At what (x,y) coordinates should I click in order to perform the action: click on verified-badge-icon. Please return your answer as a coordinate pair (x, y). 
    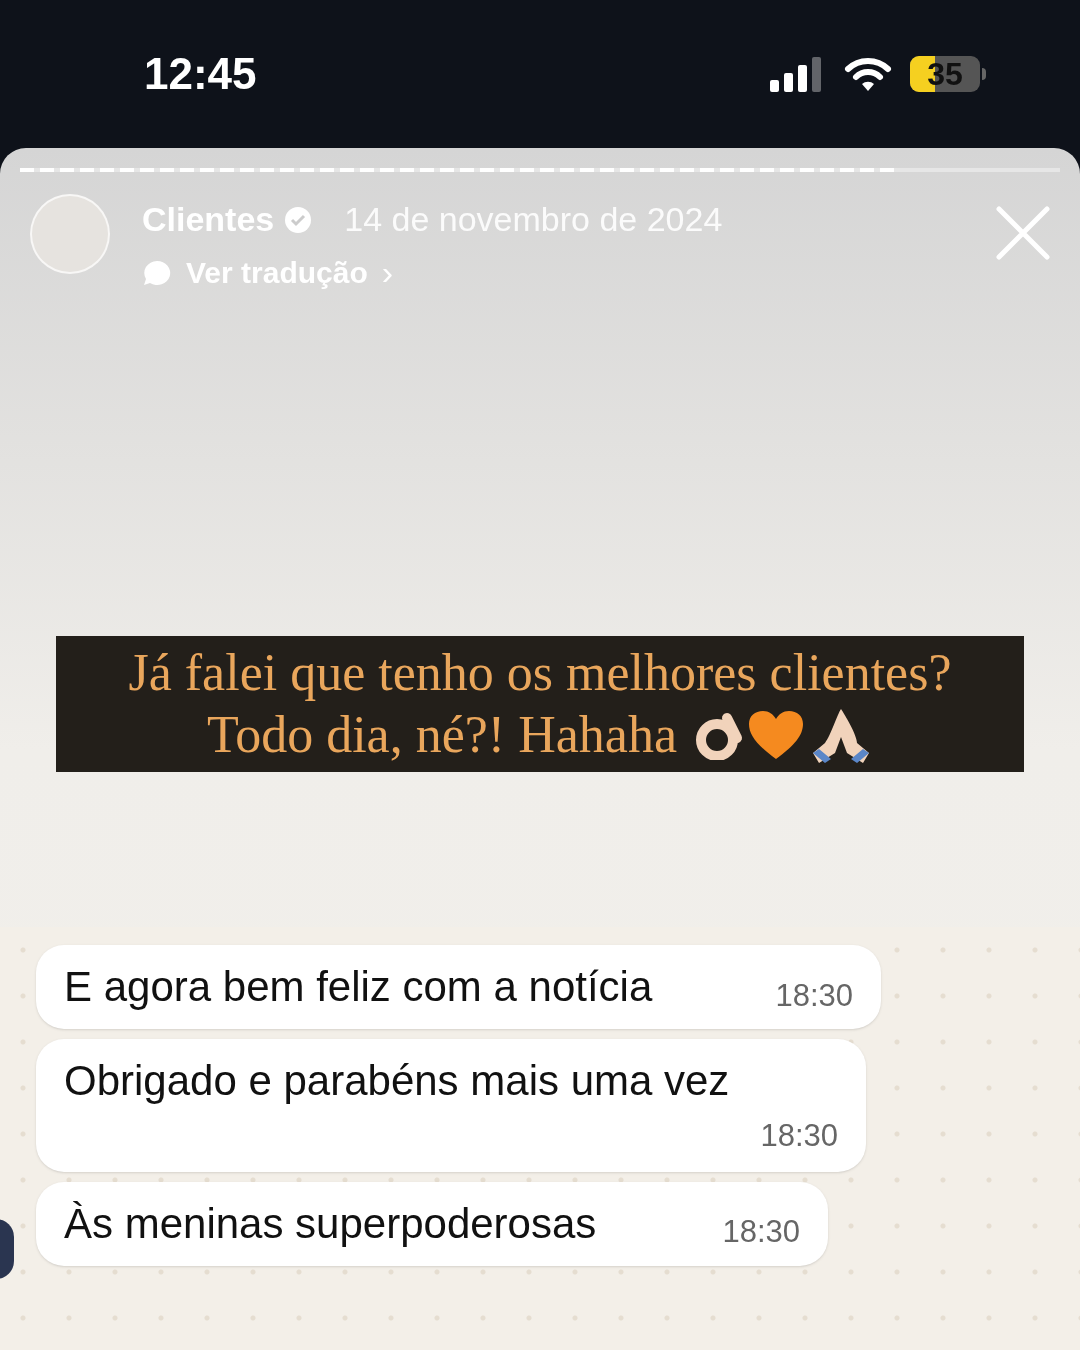
    Looking at the image, I should click on (298, 219).